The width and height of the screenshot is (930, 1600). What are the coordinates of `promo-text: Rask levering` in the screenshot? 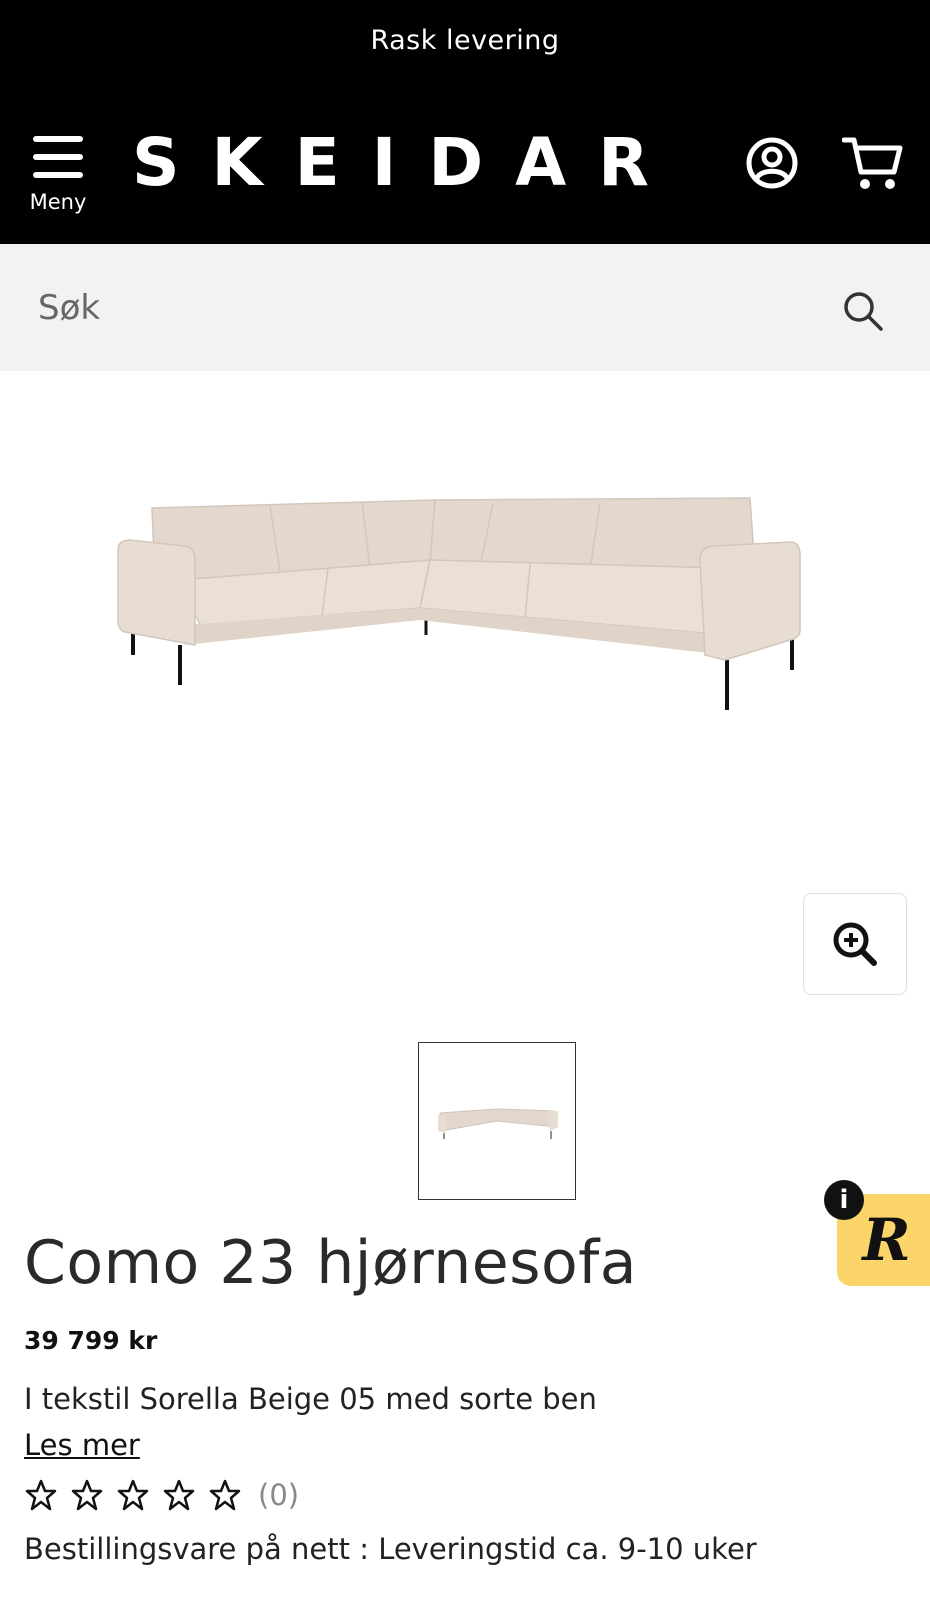 It's located at (465, 40).